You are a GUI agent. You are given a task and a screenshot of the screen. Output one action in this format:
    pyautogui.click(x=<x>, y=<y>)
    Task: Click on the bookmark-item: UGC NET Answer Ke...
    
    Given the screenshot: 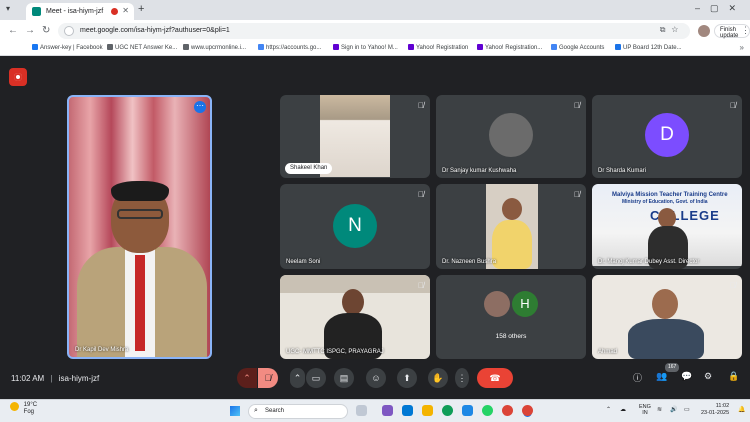 What is the action you would take?
    pyautogui.click(x=142, y=47)
    